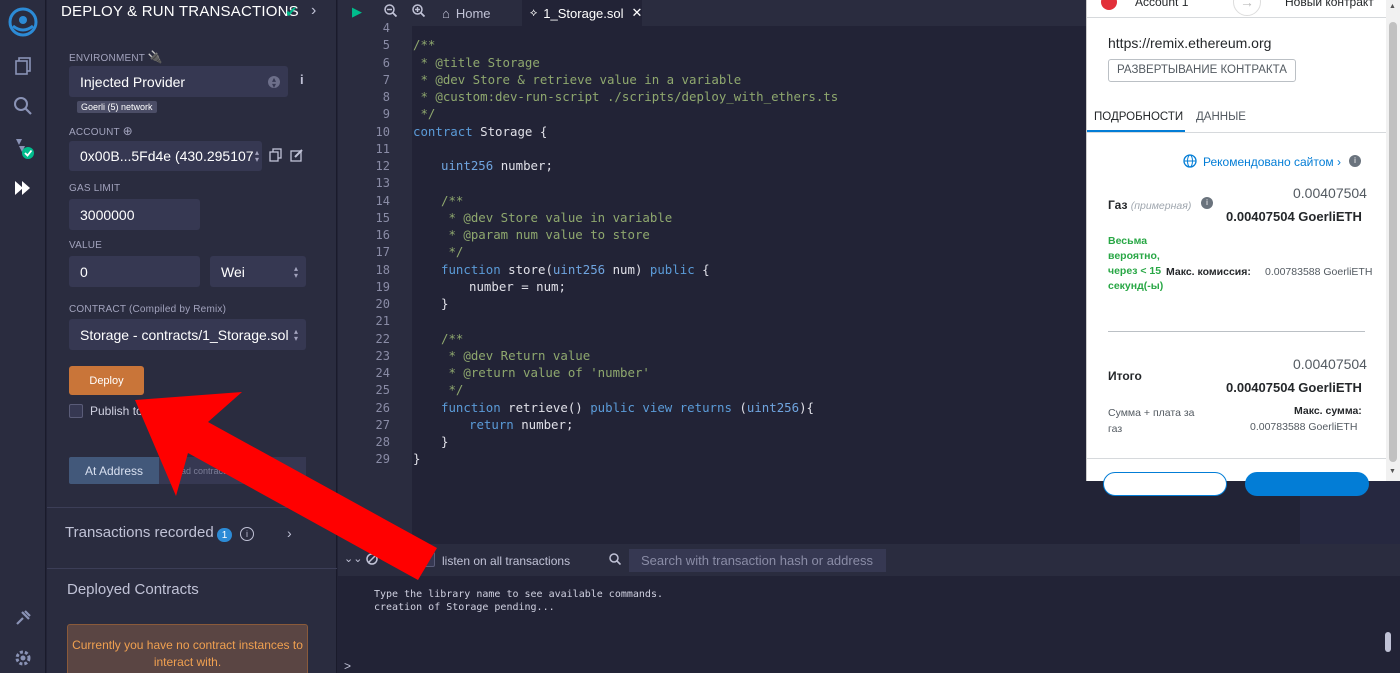  Describe the element at coordinates (372, 561) in the screenshot. I see `clear-console-icon` at that location.